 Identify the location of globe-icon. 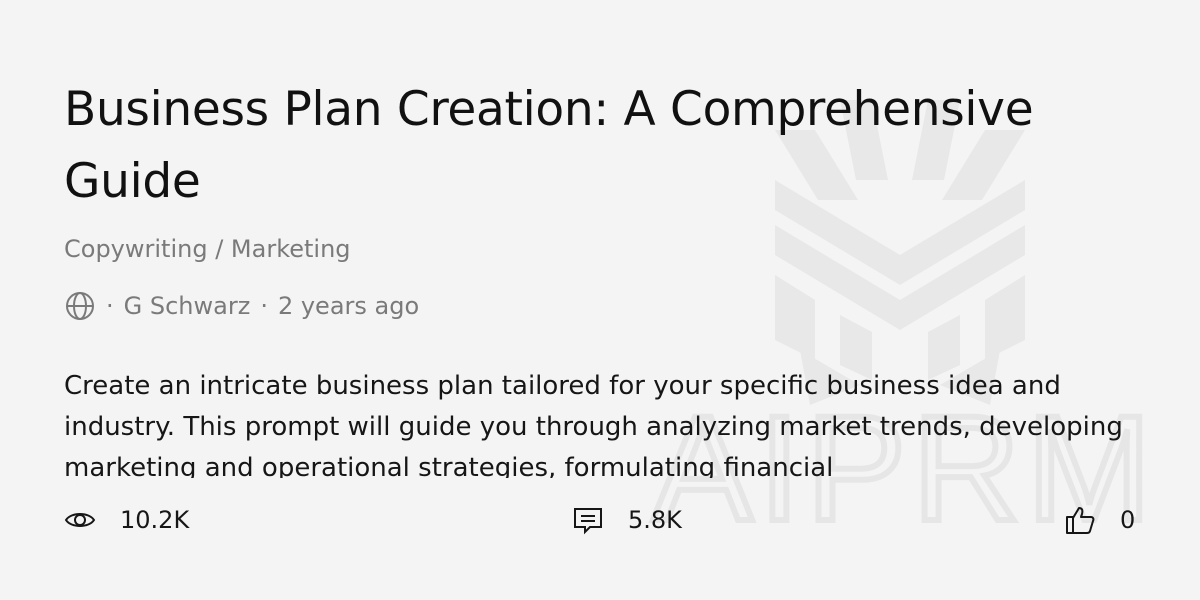
(80, 306).